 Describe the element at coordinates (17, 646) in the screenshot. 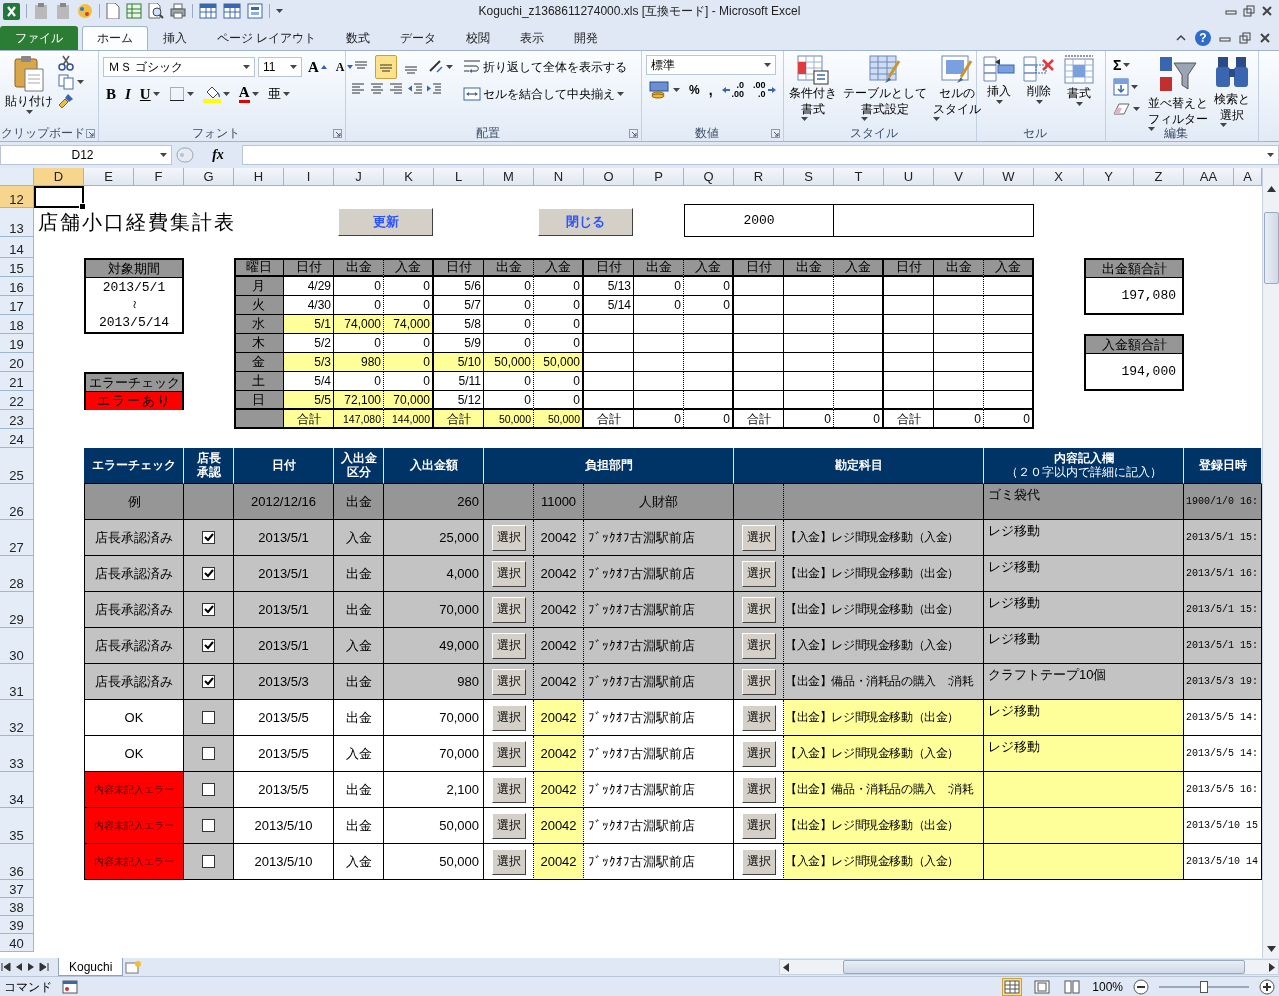

I see `row-header: 30` at that location.